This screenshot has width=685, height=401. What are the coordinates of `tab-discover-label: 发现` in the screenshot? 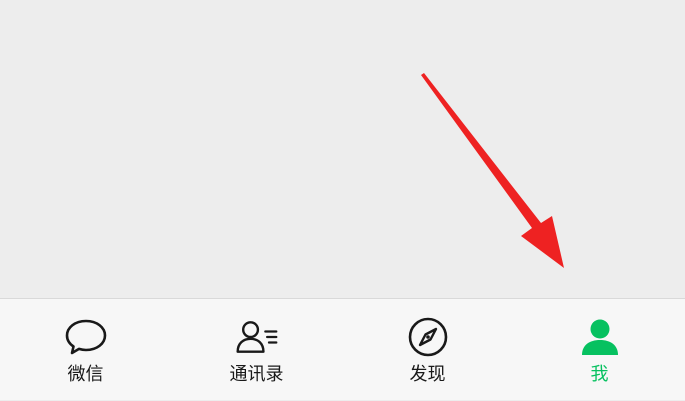 It's located at (427, 374).